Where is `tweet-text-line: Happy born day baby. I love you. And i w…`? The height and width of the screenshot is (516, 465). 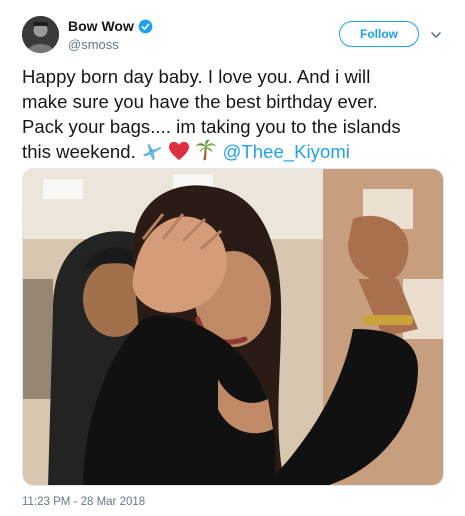 tweet-text-line: Happy born day baby. I love you. And i w… is located at coordinates (196, 76).